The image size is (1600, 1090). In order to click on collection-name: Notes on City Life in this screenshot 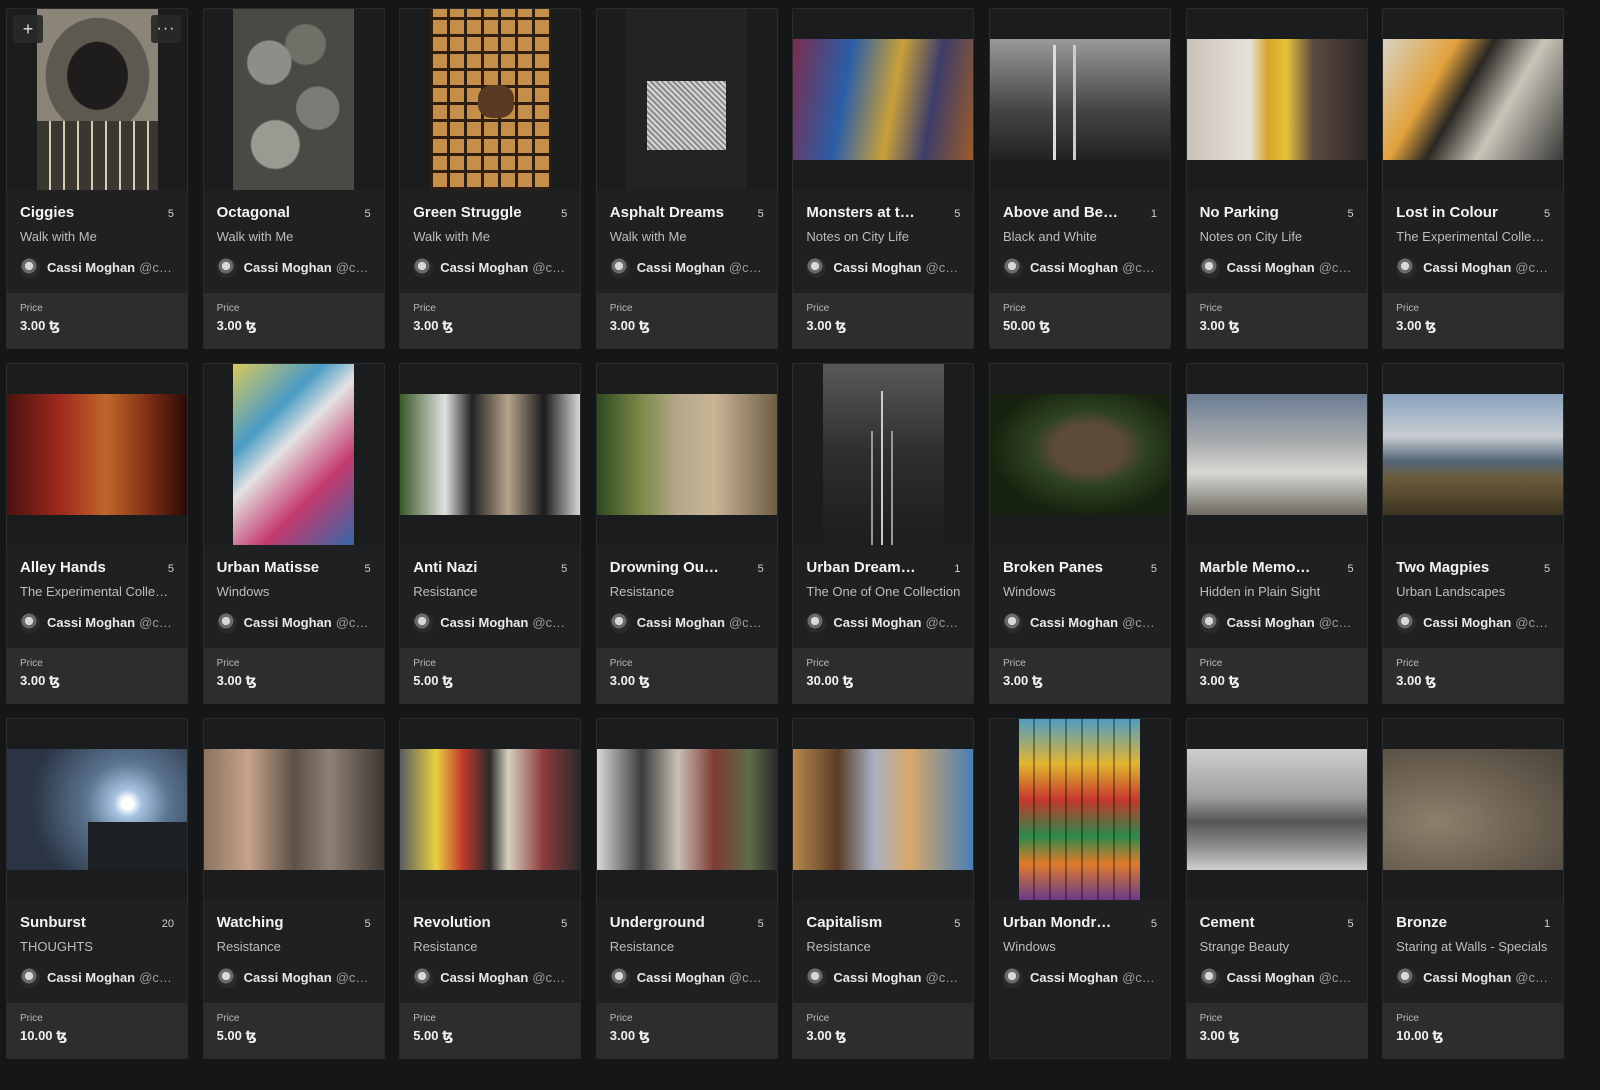, I will do `click(1277, 236)`.